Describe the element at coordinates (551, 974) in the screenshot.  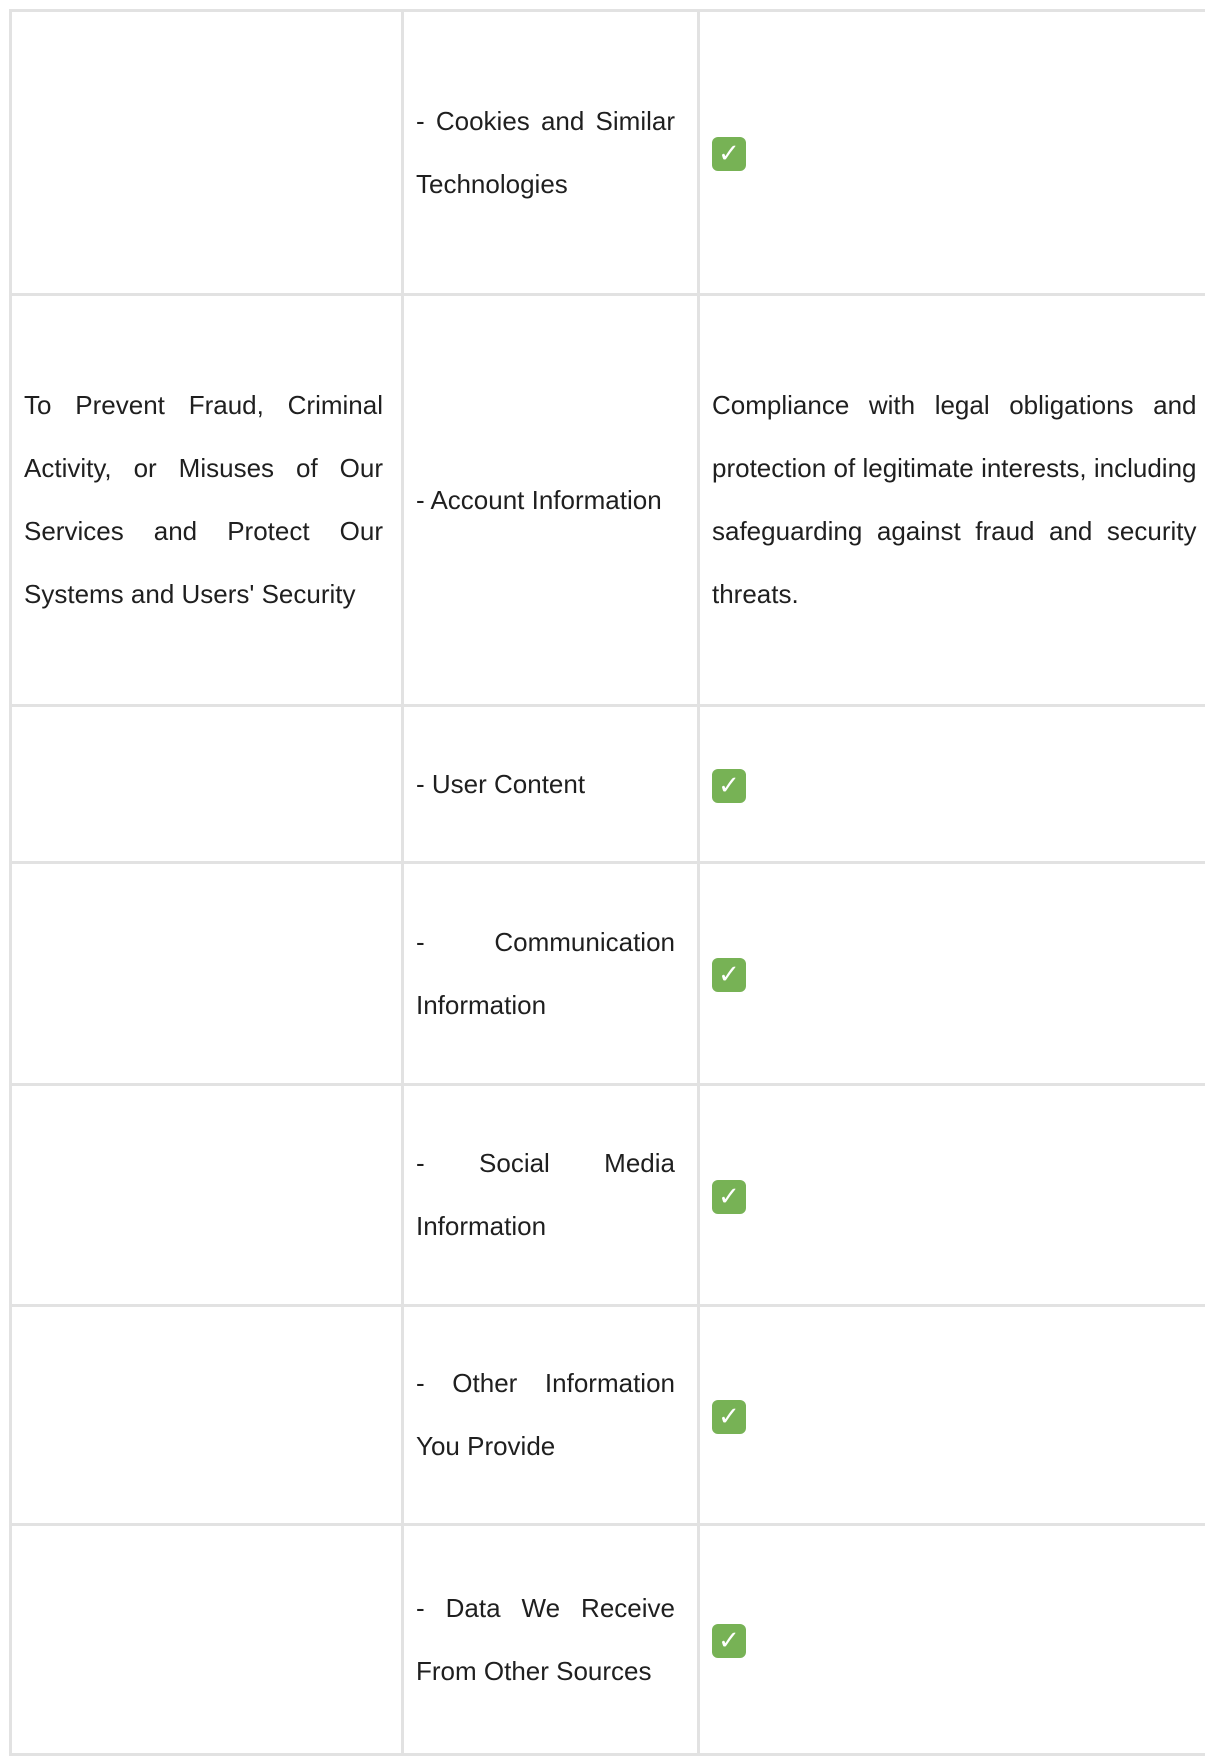
I see `category-cell: - Communication Information` at that location.